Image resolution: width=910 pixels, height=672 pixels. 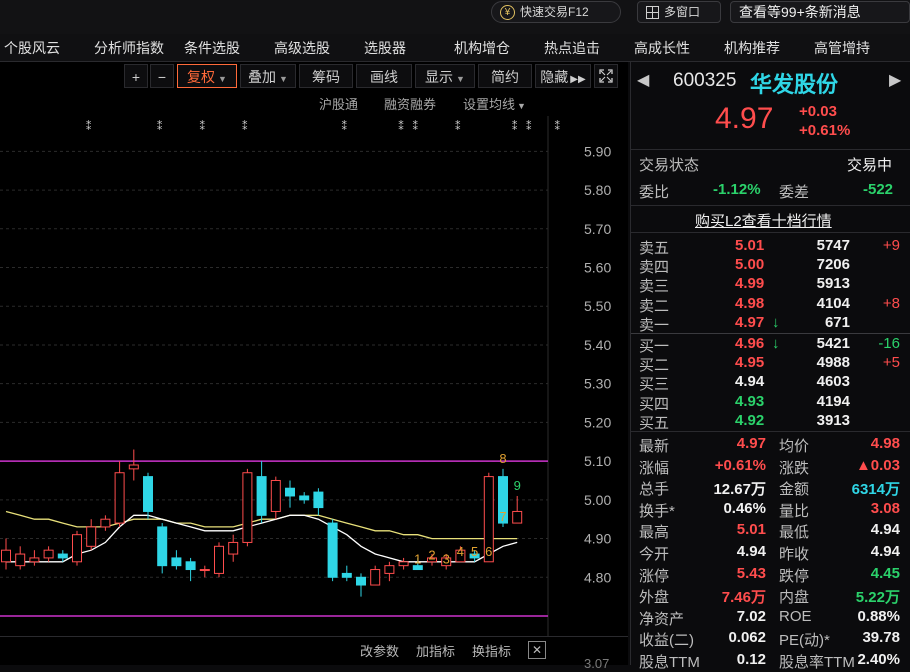 What do you see at coordinates (750, 363) in the screenshot?
I see `order-price: 4.95` at bounding box center [750, 363].